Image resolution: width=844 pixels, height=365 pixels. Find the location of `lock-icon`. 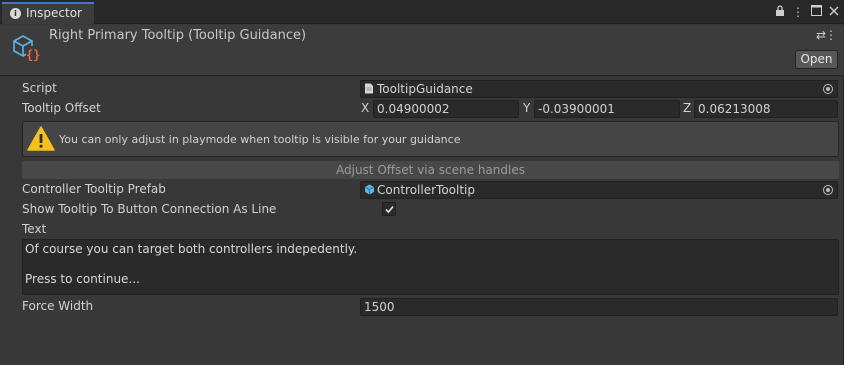

lock-icon is located at coordinates (780, 12).